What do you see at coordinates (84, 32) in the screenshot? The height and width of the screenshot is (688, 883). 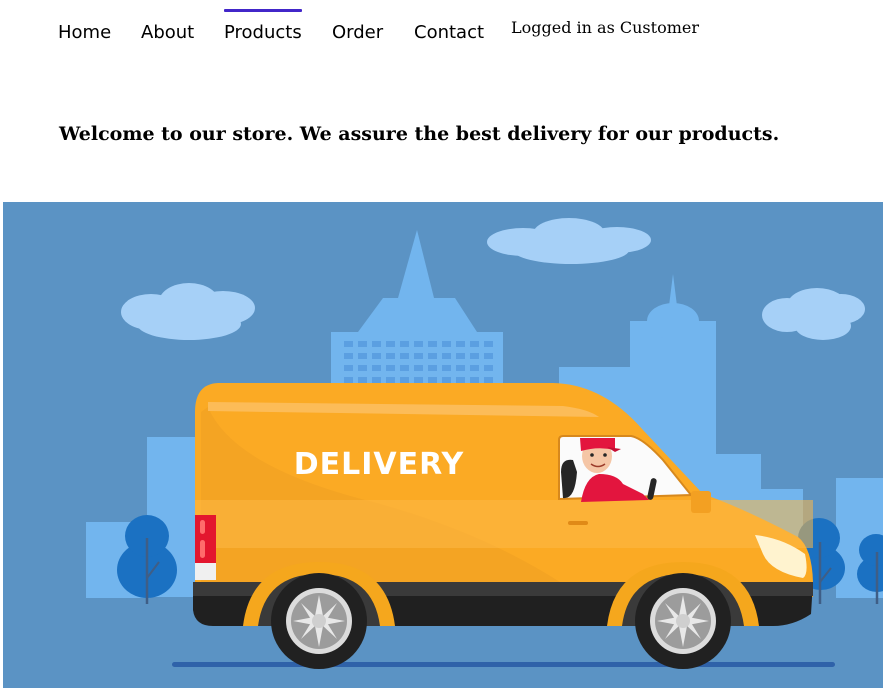 I see `nav-link-home: Home` at bounding box center [84, 32].